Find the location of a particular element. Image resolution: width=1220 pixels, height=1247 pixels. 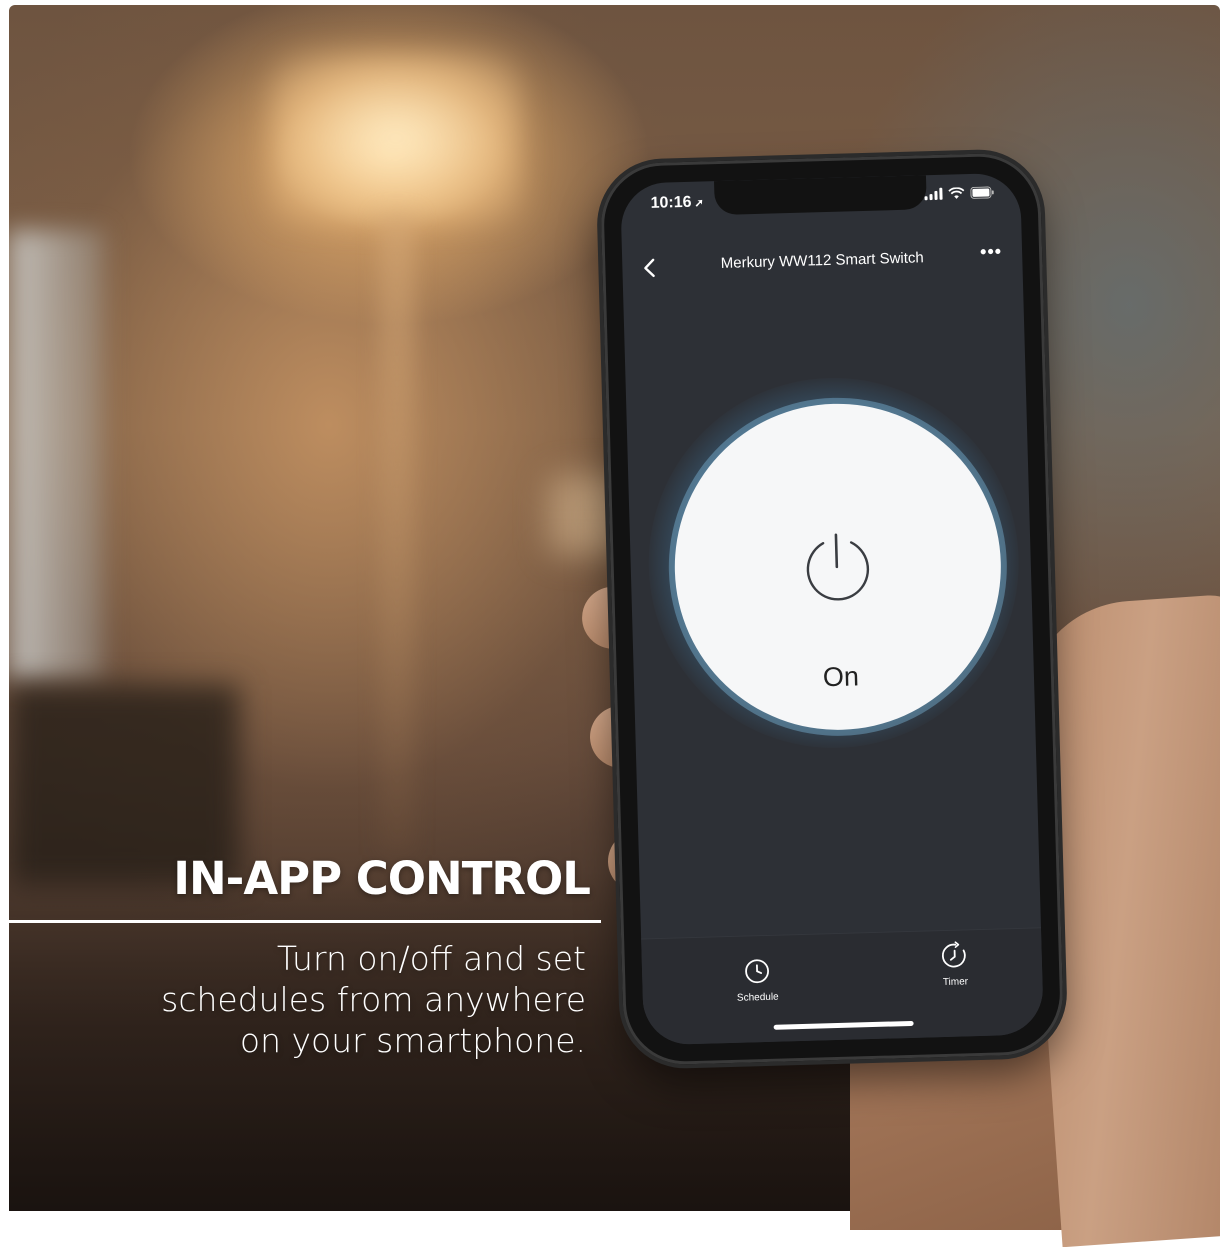

location-arrow-icon: ➚ is located at coordinates (699, 203).